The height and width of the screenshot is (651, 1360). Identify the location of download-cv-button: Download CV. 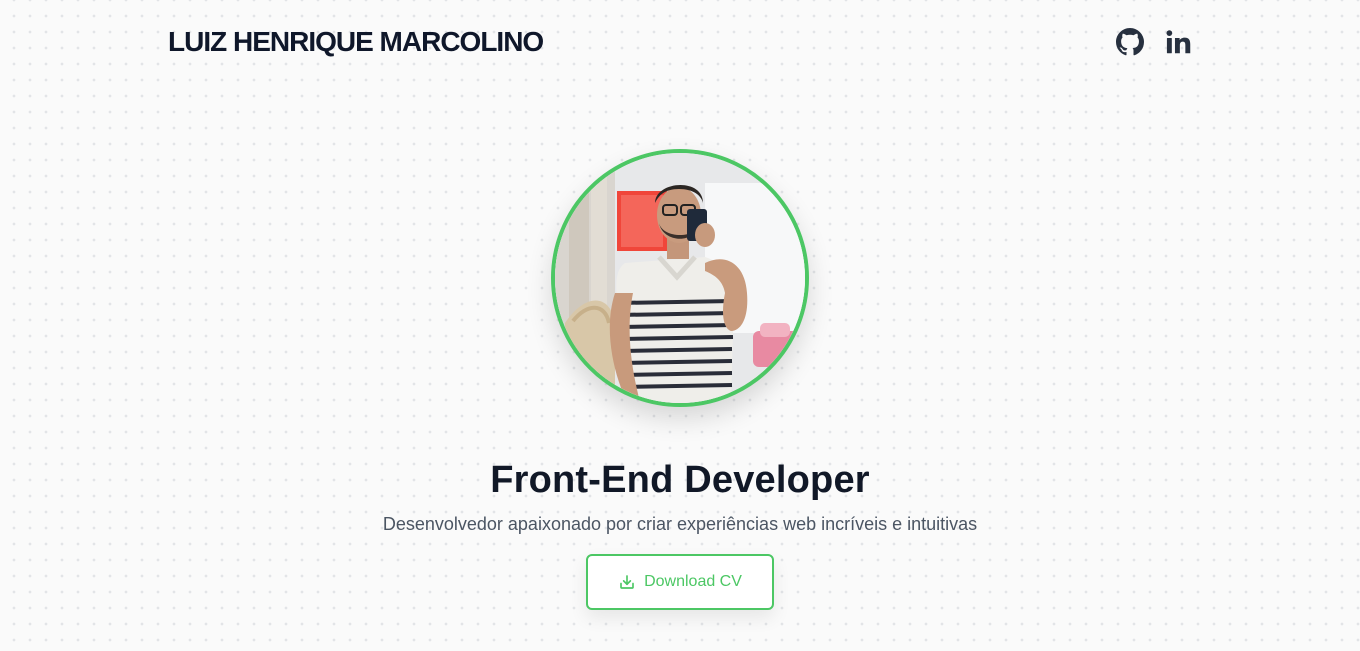
(680, 582).